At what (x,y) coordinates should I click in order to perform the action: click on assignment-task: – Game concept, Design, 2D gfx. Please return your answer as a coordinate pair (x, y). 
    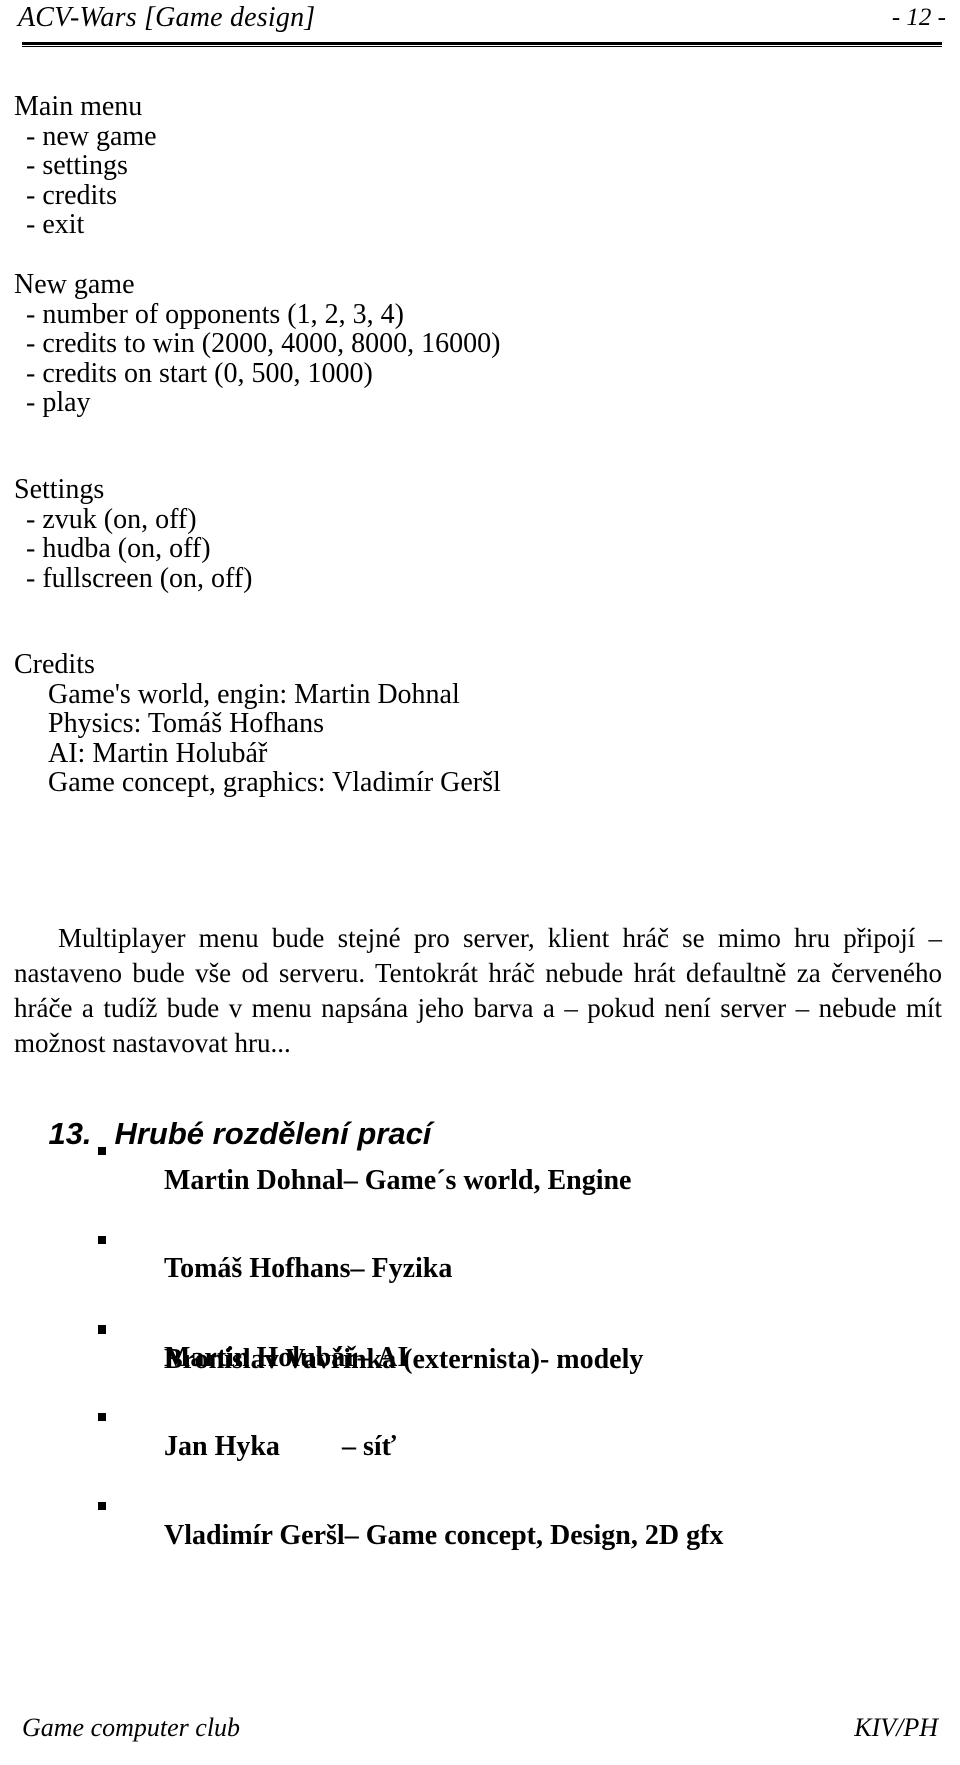
    Looking at the image, I should click on (534, 1535).